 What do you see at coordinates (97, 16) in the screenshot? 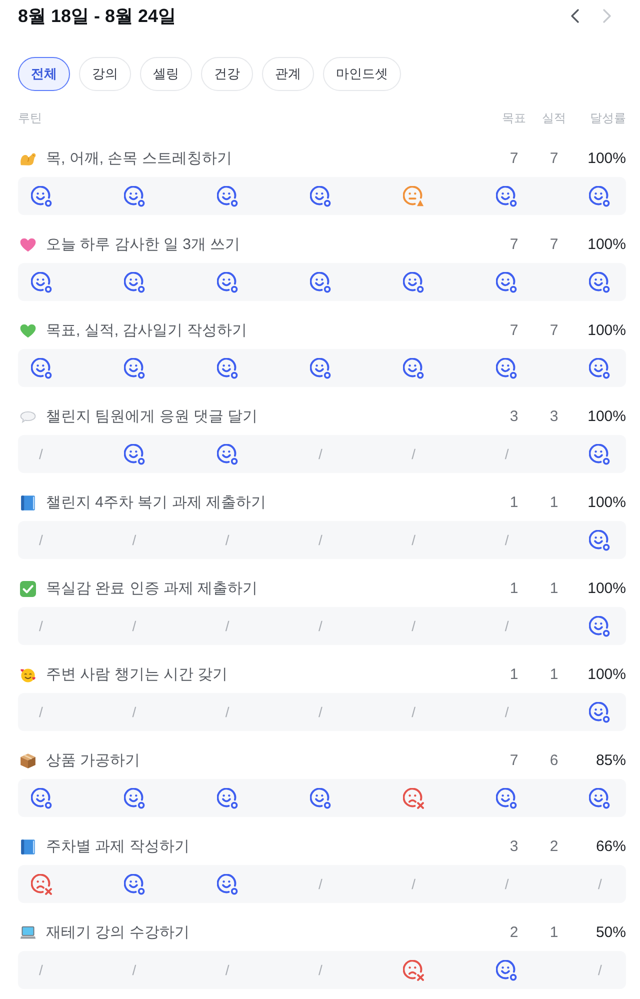
I see `date-range-title: 8월 18일 - 8월 24일` at bounding box center [97, 16].